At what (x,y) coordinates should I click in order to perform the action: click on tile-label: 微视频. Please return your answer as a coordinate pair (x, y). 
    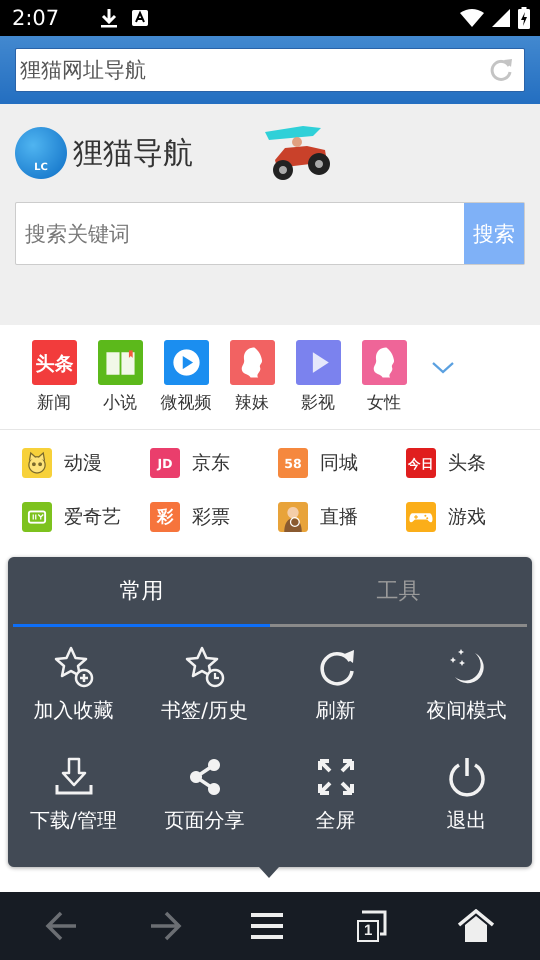
    Looking at the image, I should click on (186, 402).